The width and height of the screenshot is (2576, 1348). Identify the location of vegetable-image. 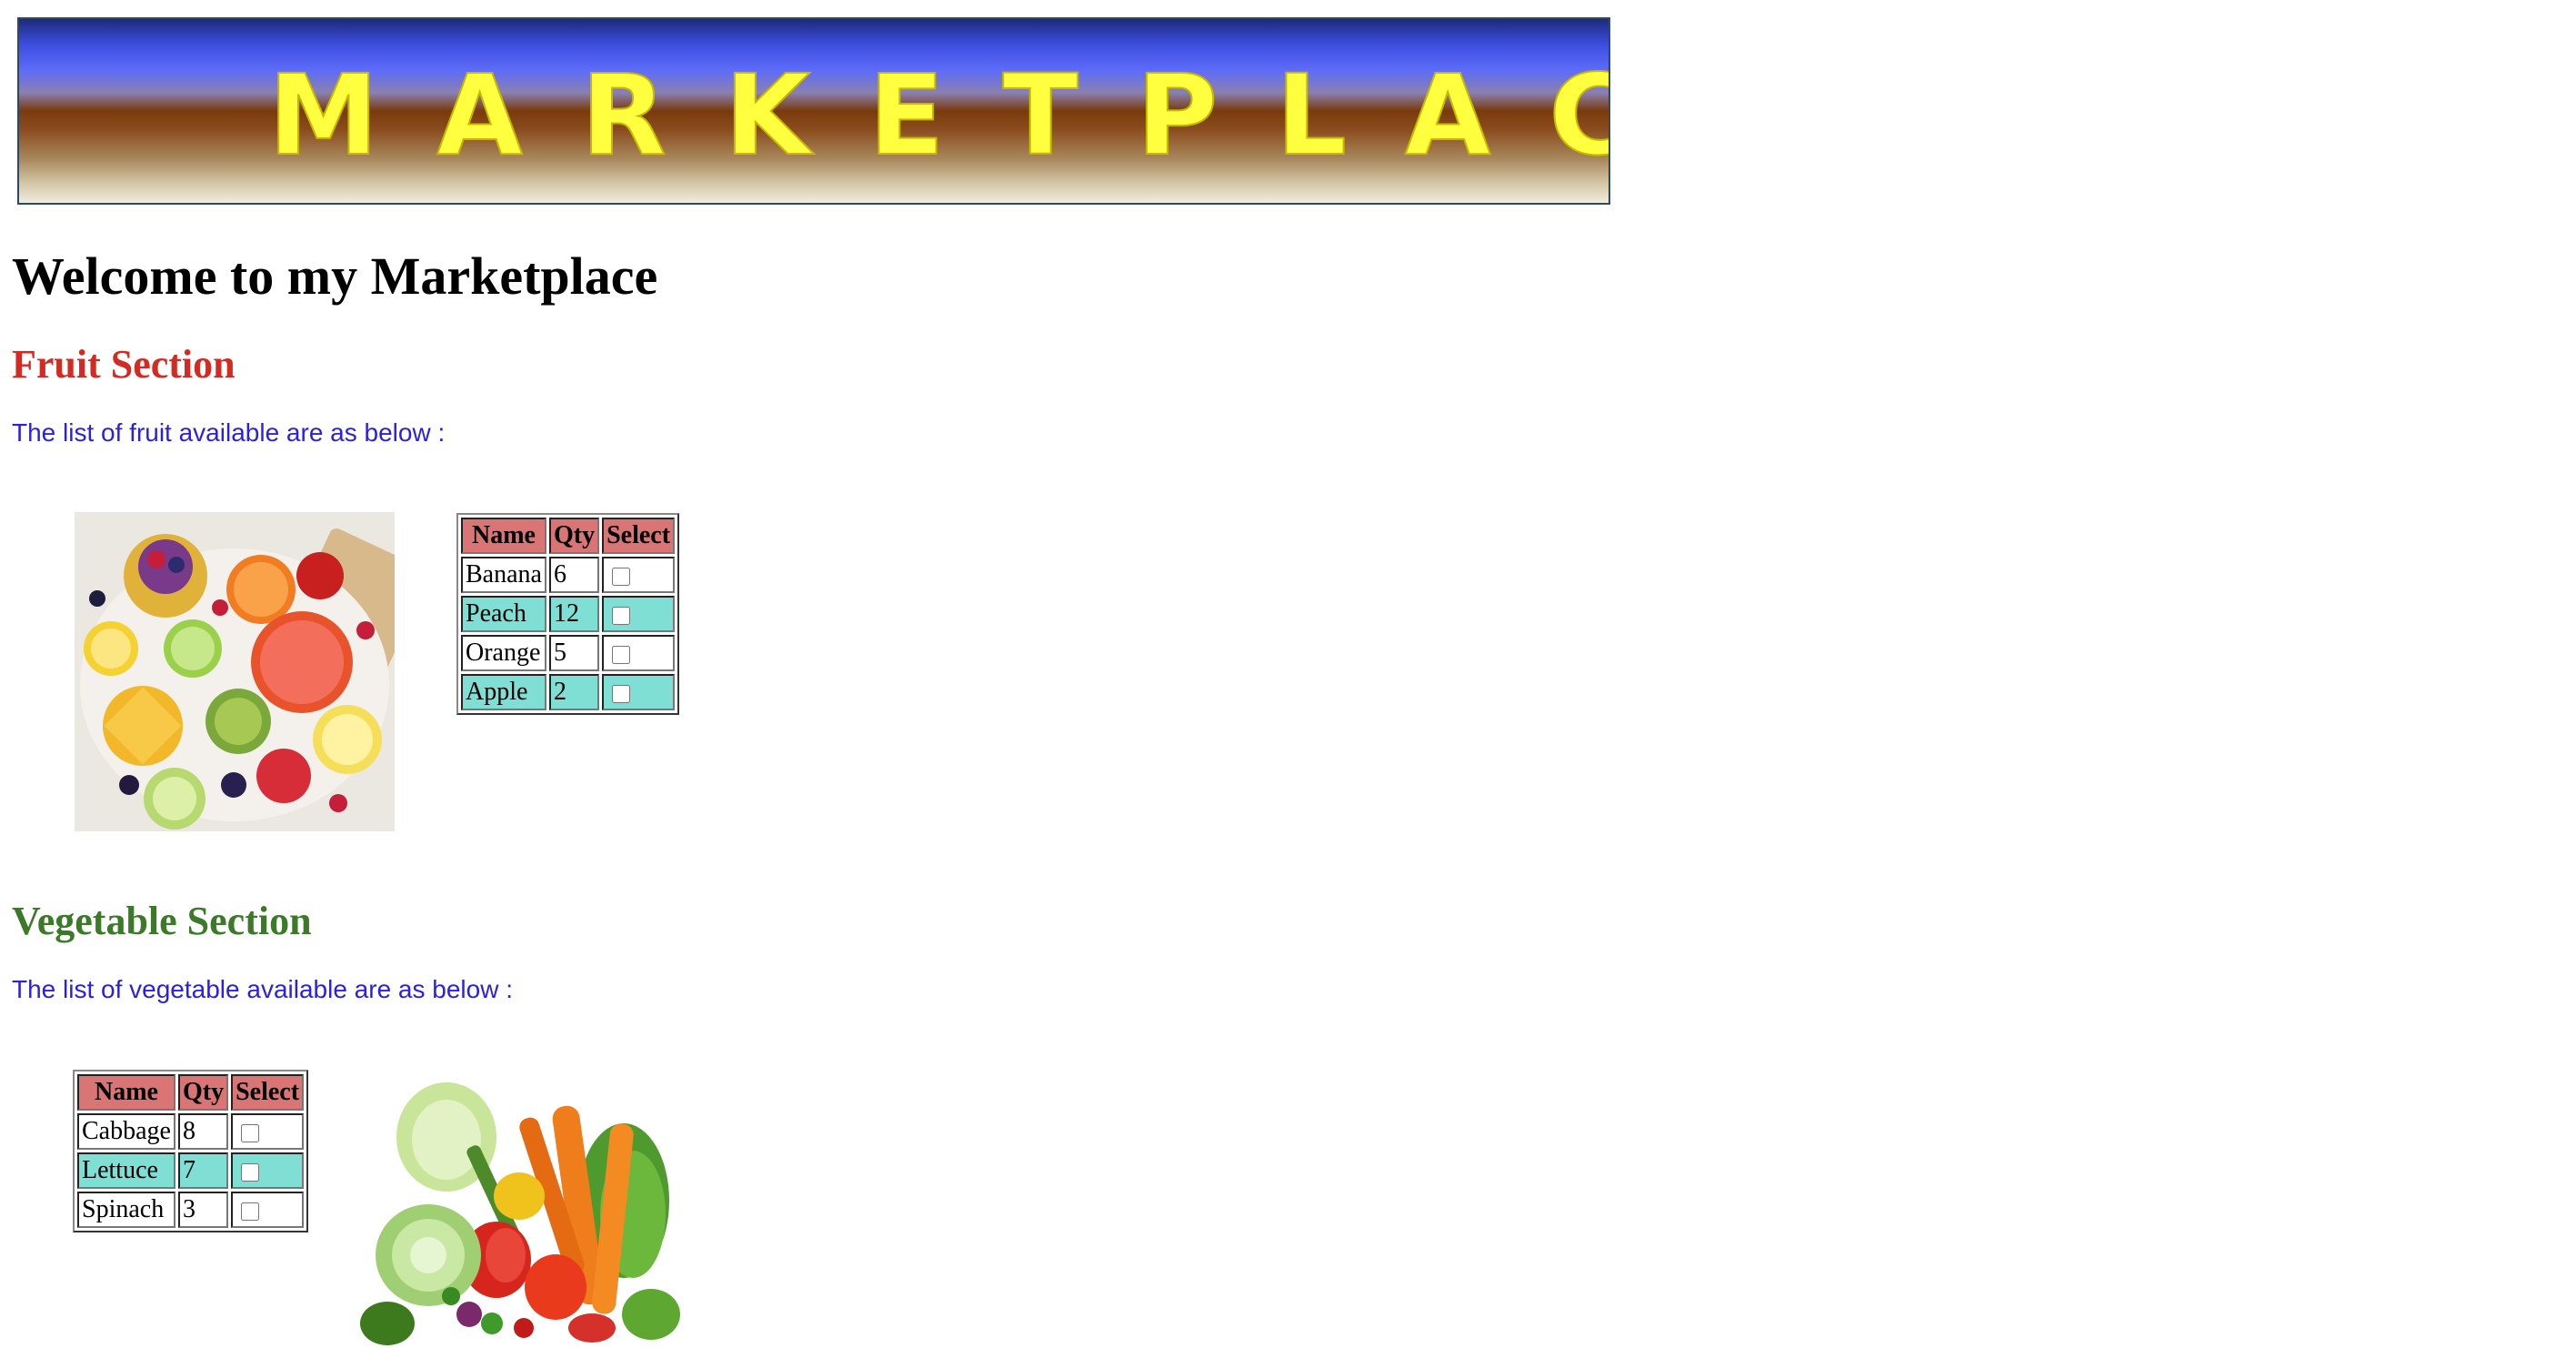
(520, 1209).